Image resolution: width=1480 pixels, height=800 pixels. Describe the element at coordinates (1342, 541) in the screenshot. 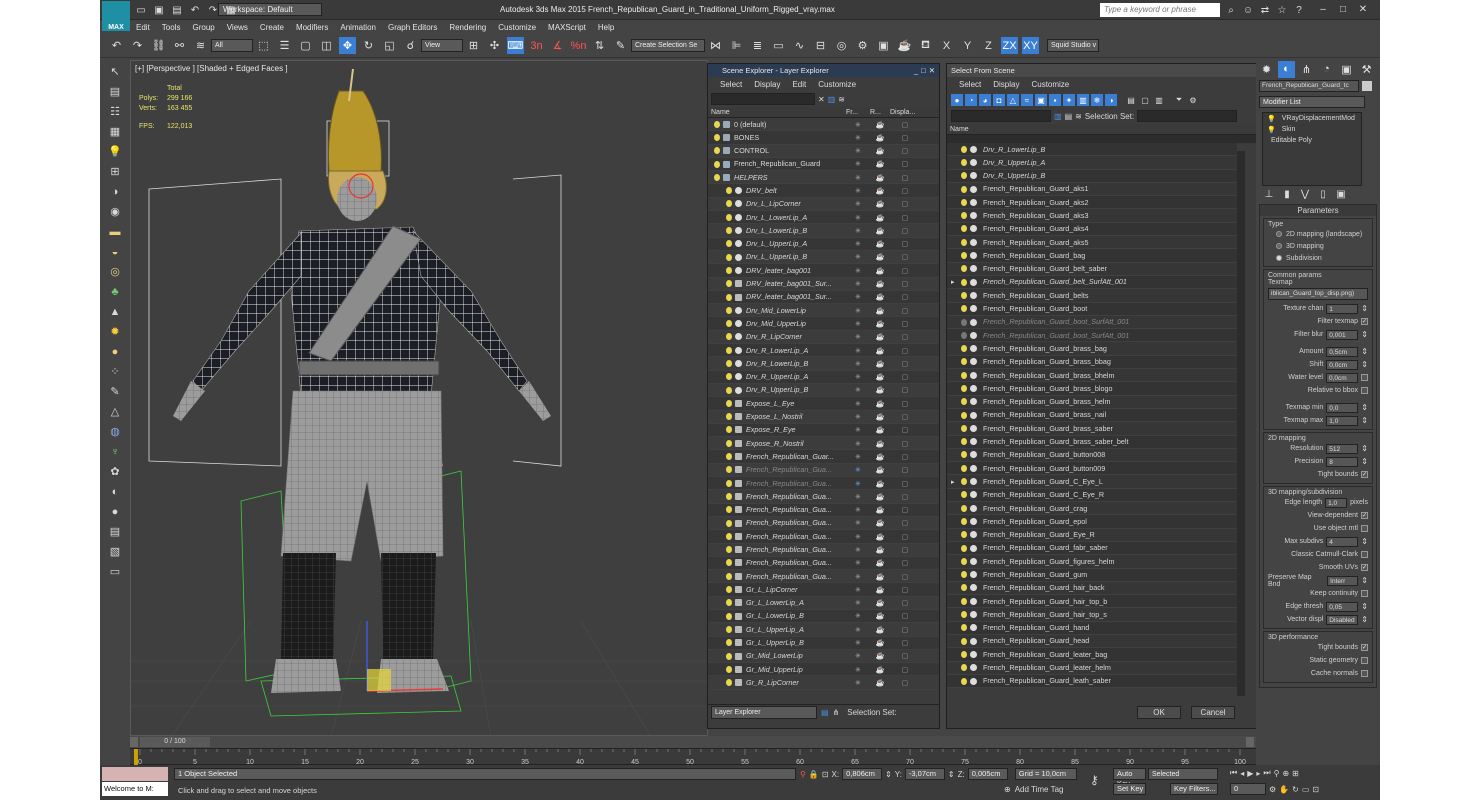

I see `param-value-field: 4` at that location.